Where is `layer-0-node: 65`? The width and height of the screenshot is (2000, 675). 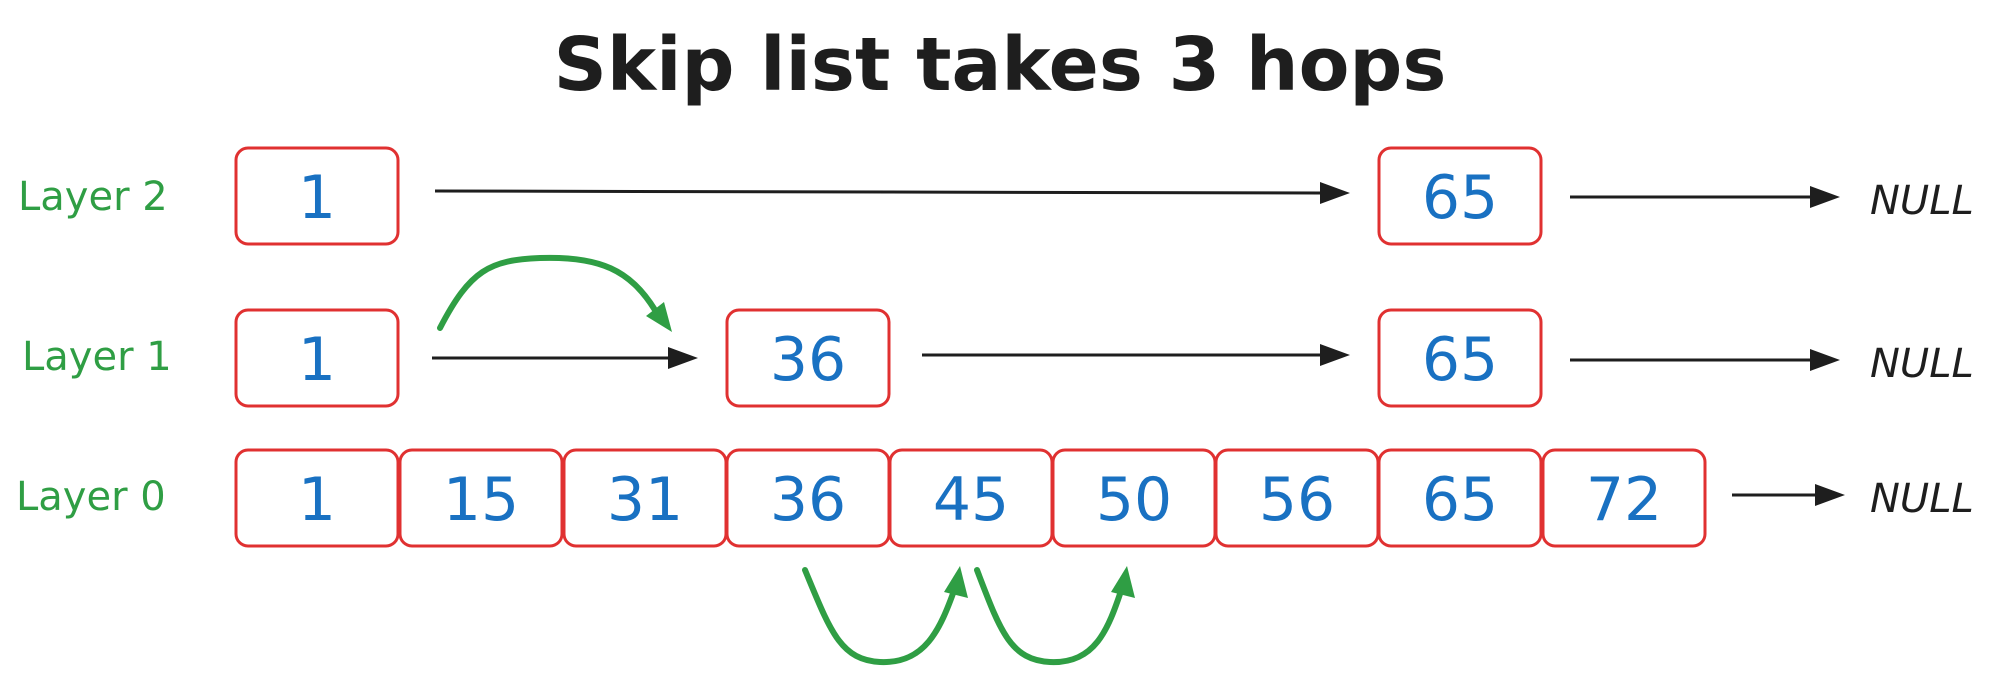
layer-0-node: 65 is located at coordinates (1460, 498).